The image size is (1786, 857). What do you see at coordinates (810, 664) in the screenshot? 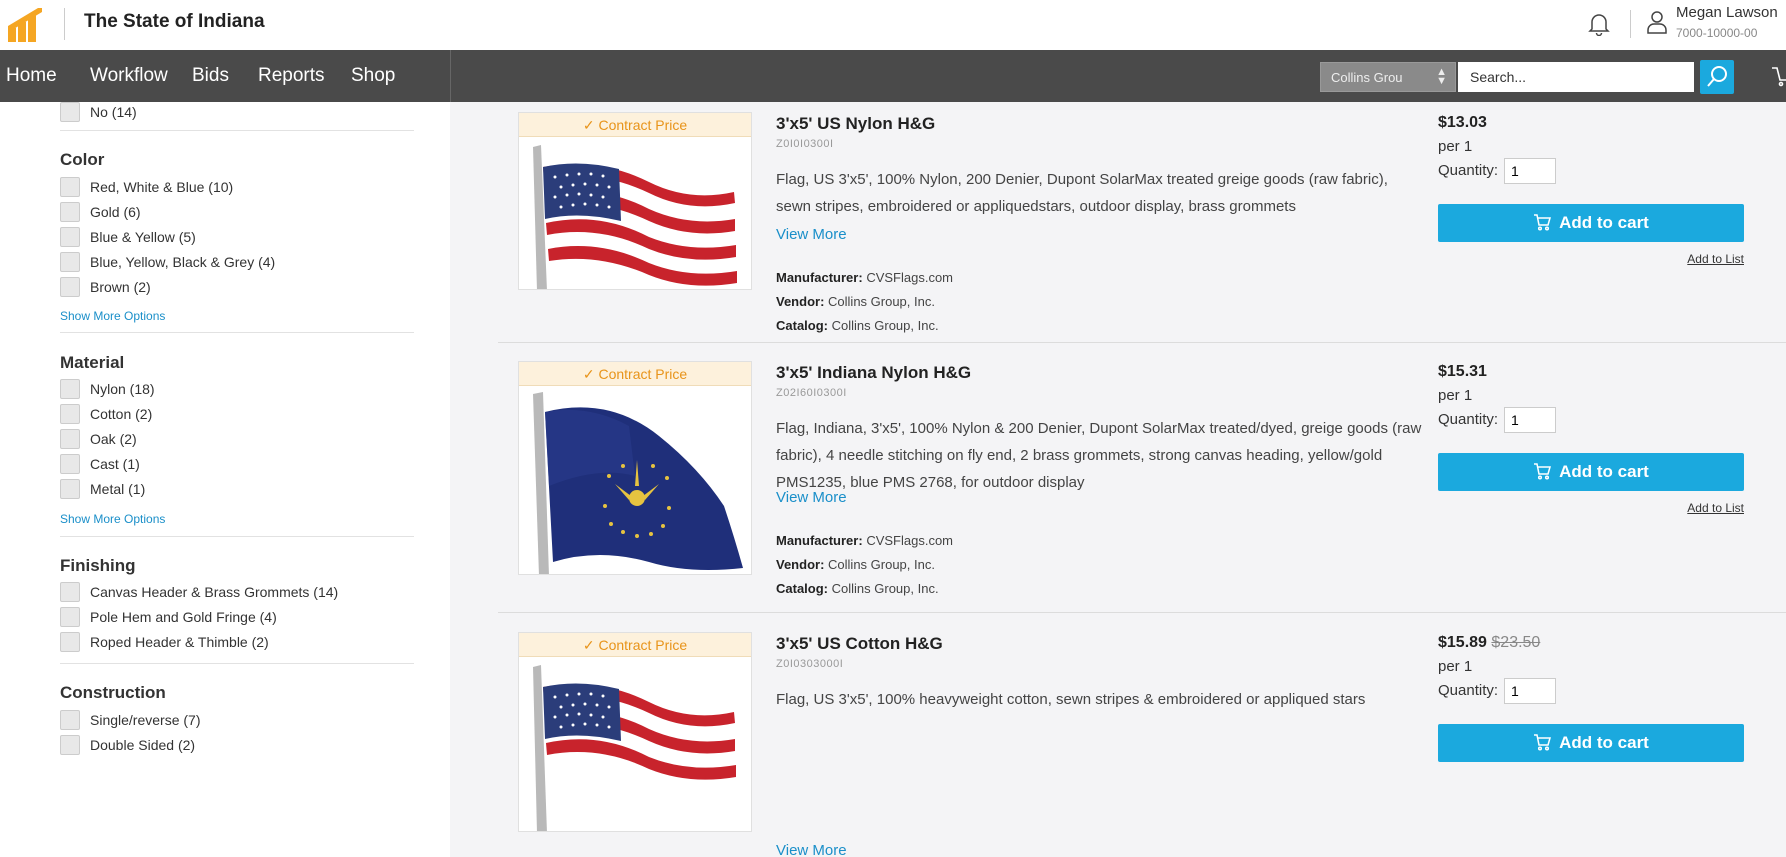
I see `product-code: Z0I0303000I` at bounding box center [810, 664].